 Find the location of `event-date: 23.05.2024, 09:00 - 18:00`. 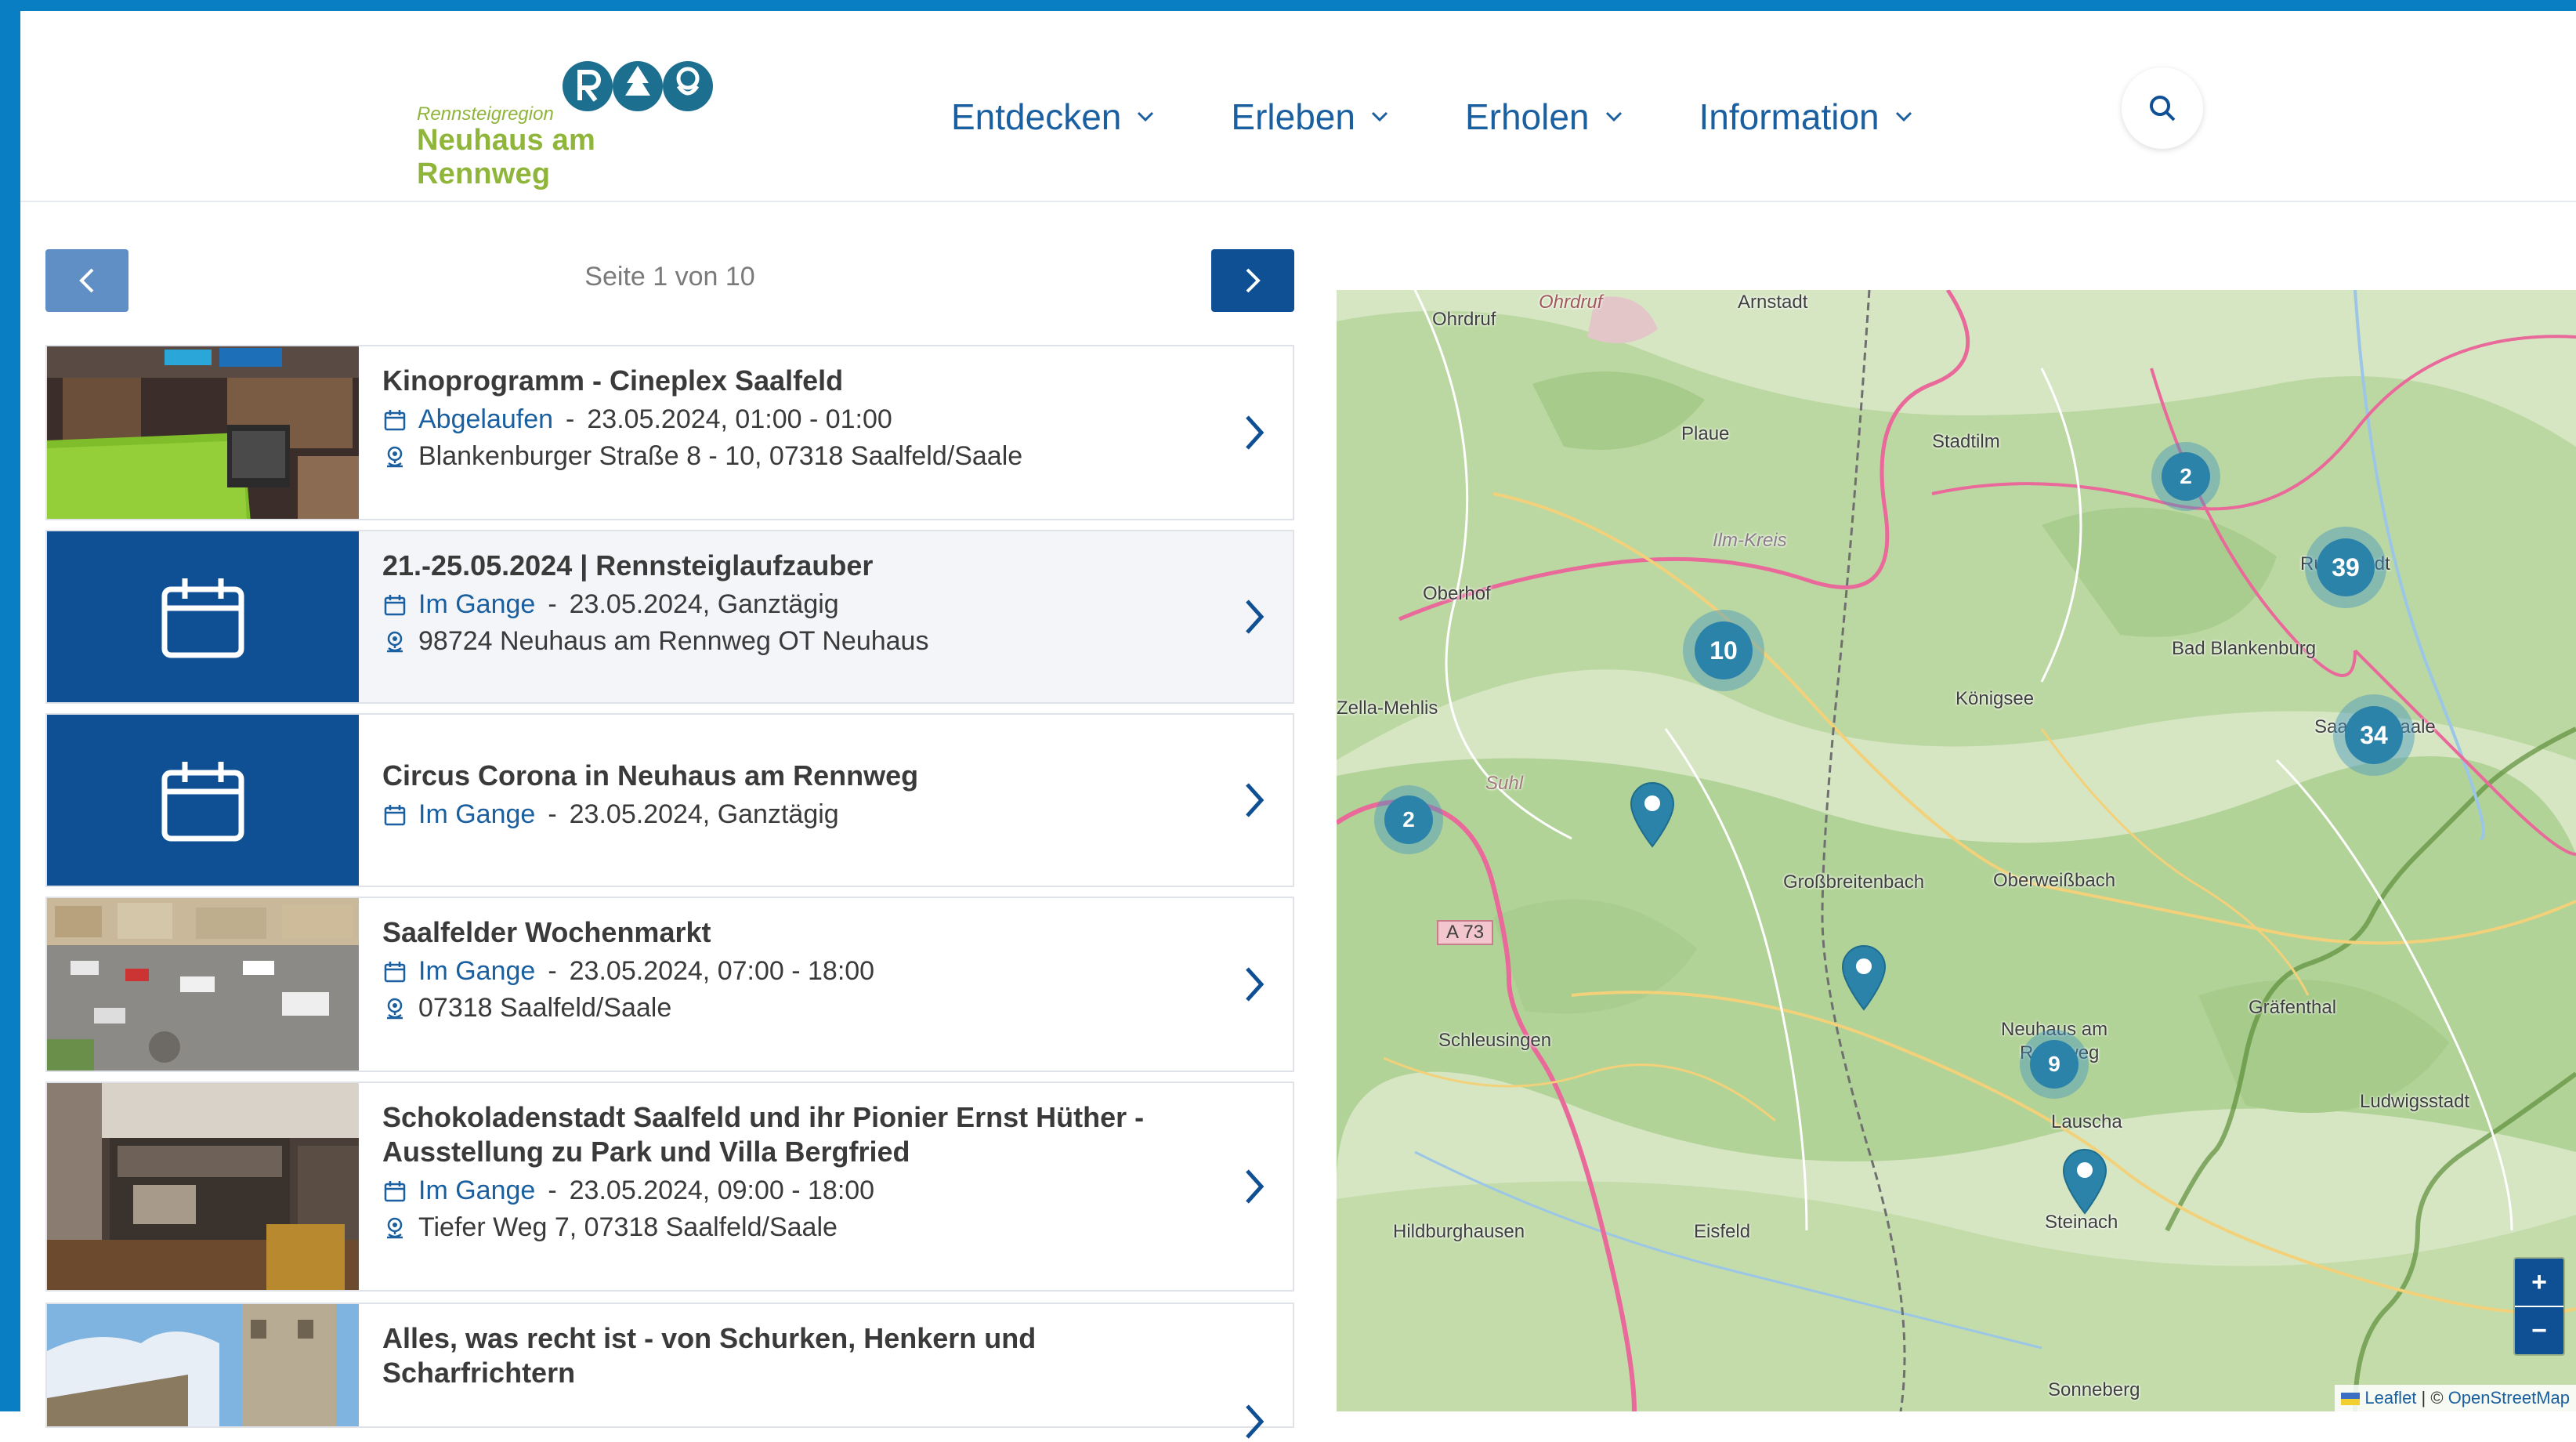

event-date: 23.05.2024, 09:00 - 18:00 is located at coordinates (722, 1190).